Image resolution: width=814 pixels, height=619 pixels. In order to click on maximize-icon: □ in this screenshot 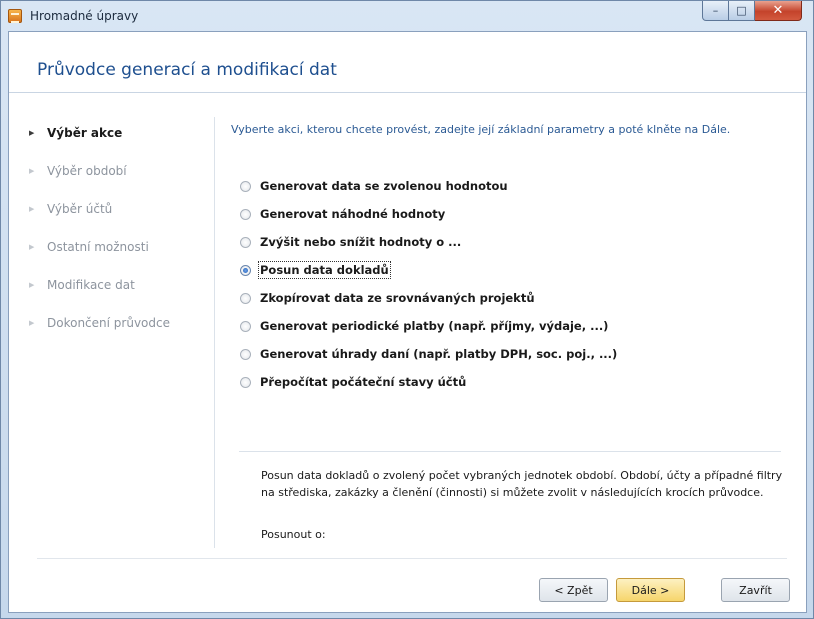, I will do `click(741, 10)`.